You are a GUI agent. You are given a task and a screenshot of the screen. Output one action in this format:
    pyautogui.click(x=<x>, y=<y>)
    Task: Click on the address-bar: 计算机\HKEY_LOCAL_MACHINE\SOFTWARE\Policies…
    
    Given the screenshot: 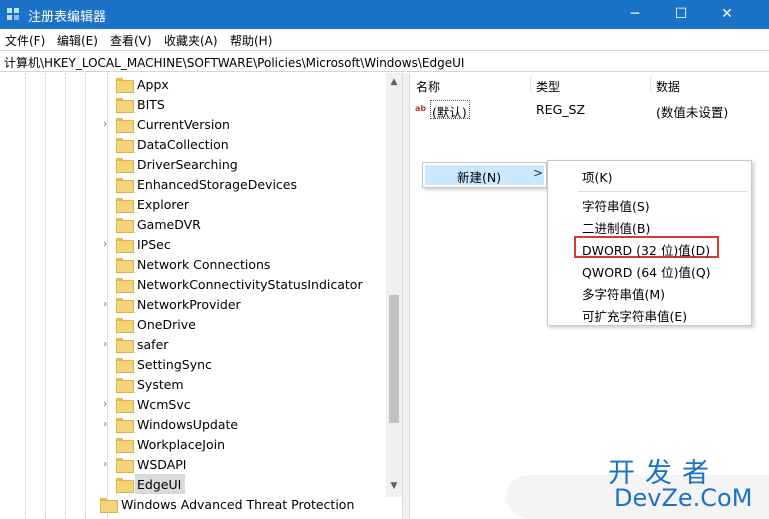 What is the action you would take?
    pyautogui.click(x=384, y=61)
    